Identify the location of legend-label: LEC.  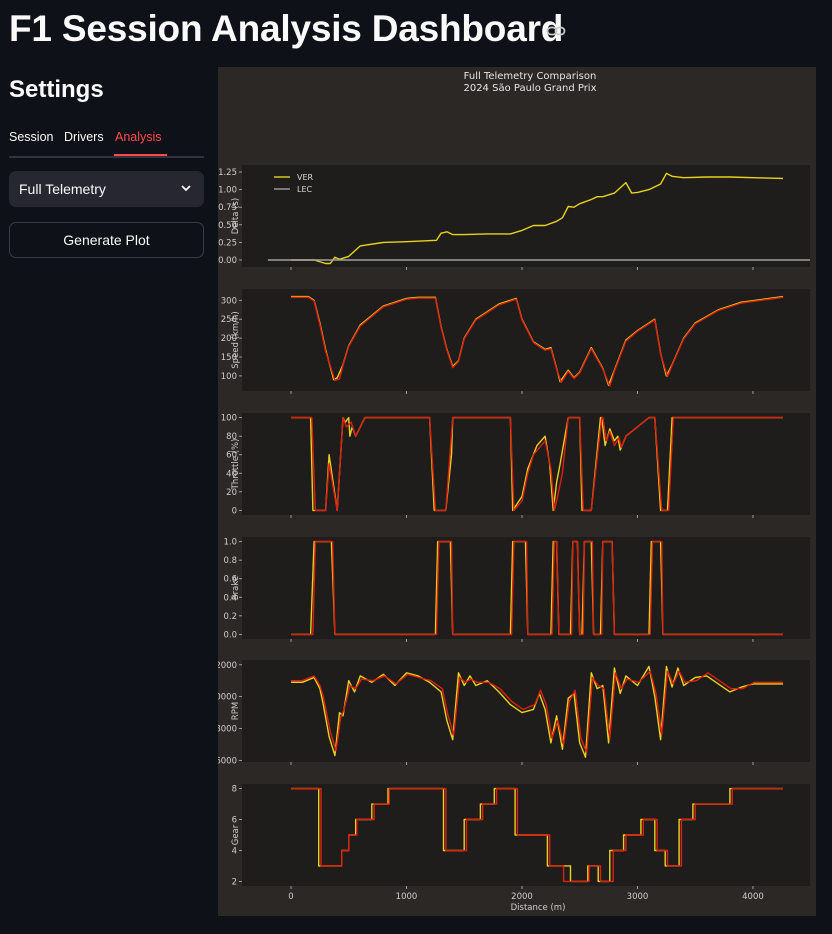
(305, 189).